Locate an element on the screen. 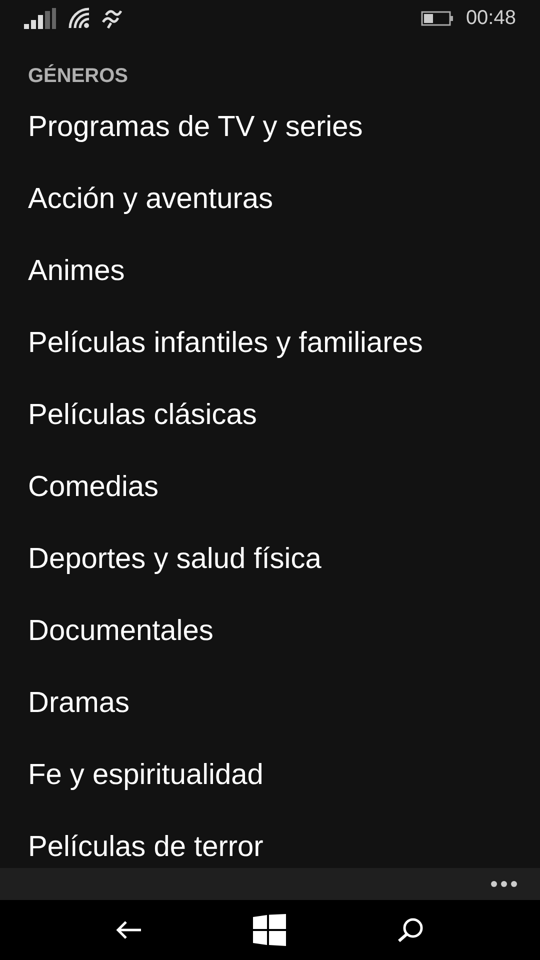 The width and height of the screenshot is (540, 960). genre-item: Acción y aventuras is located at coordinates (151, 199).